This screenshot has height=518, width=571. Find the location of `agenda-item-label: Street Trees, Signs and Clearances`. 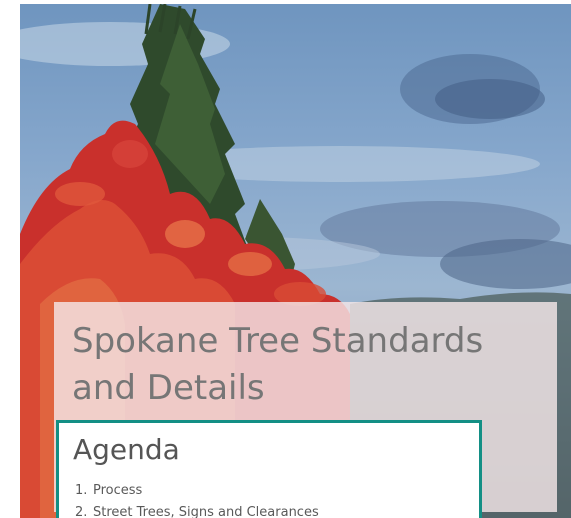

agenda-item-label: Street Trees, Signs and Clearances is located at coordinates (206, 511).